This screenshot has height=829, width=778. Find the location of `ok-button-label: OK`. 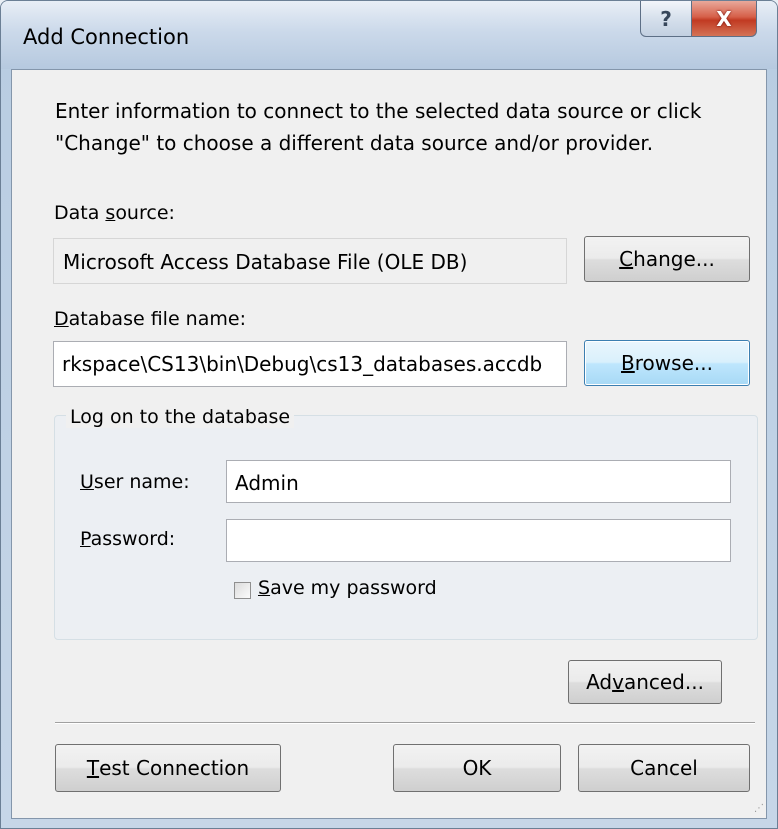

ok-button-label: OK is located at coordinates (477, 768).